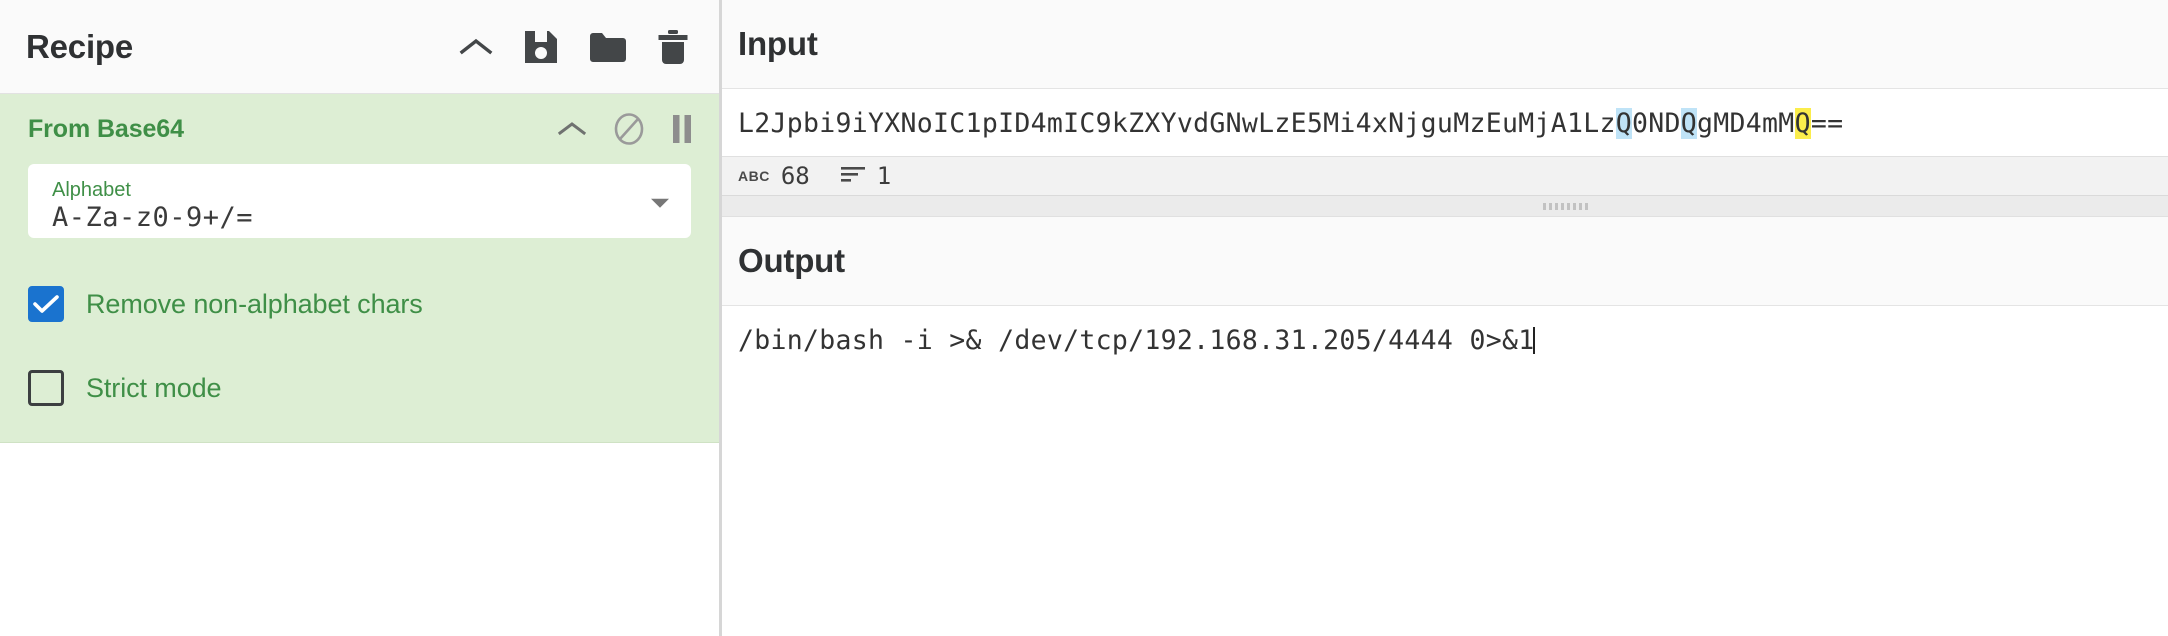  I want to click on page-title: Recipe, so click(80, 46).